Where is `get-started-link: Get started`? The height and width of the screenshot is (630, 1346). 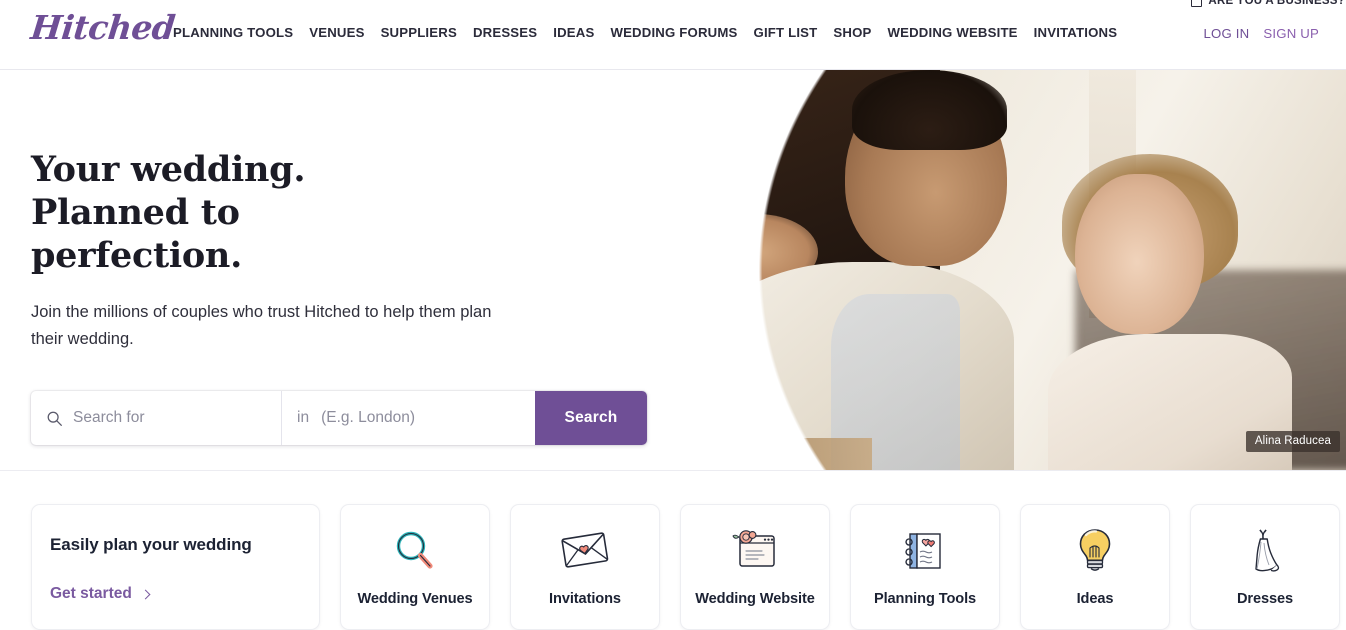 get-started-link: Get started is located at coordinates (100, 594).